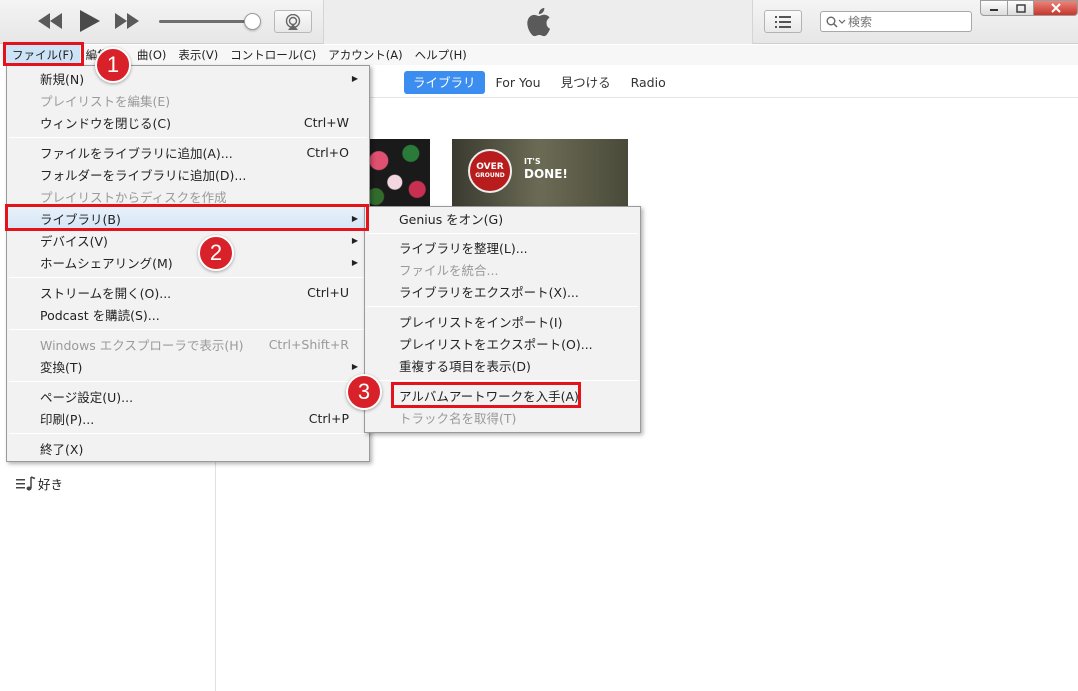 The width and height of the screenshot is (1078, 691). What do you see at coordinates (502, 365) in the screenshot?
I see `library-menu-show-duplicates: 重複する項目を表示(D)` at bounding box center [502, 365].